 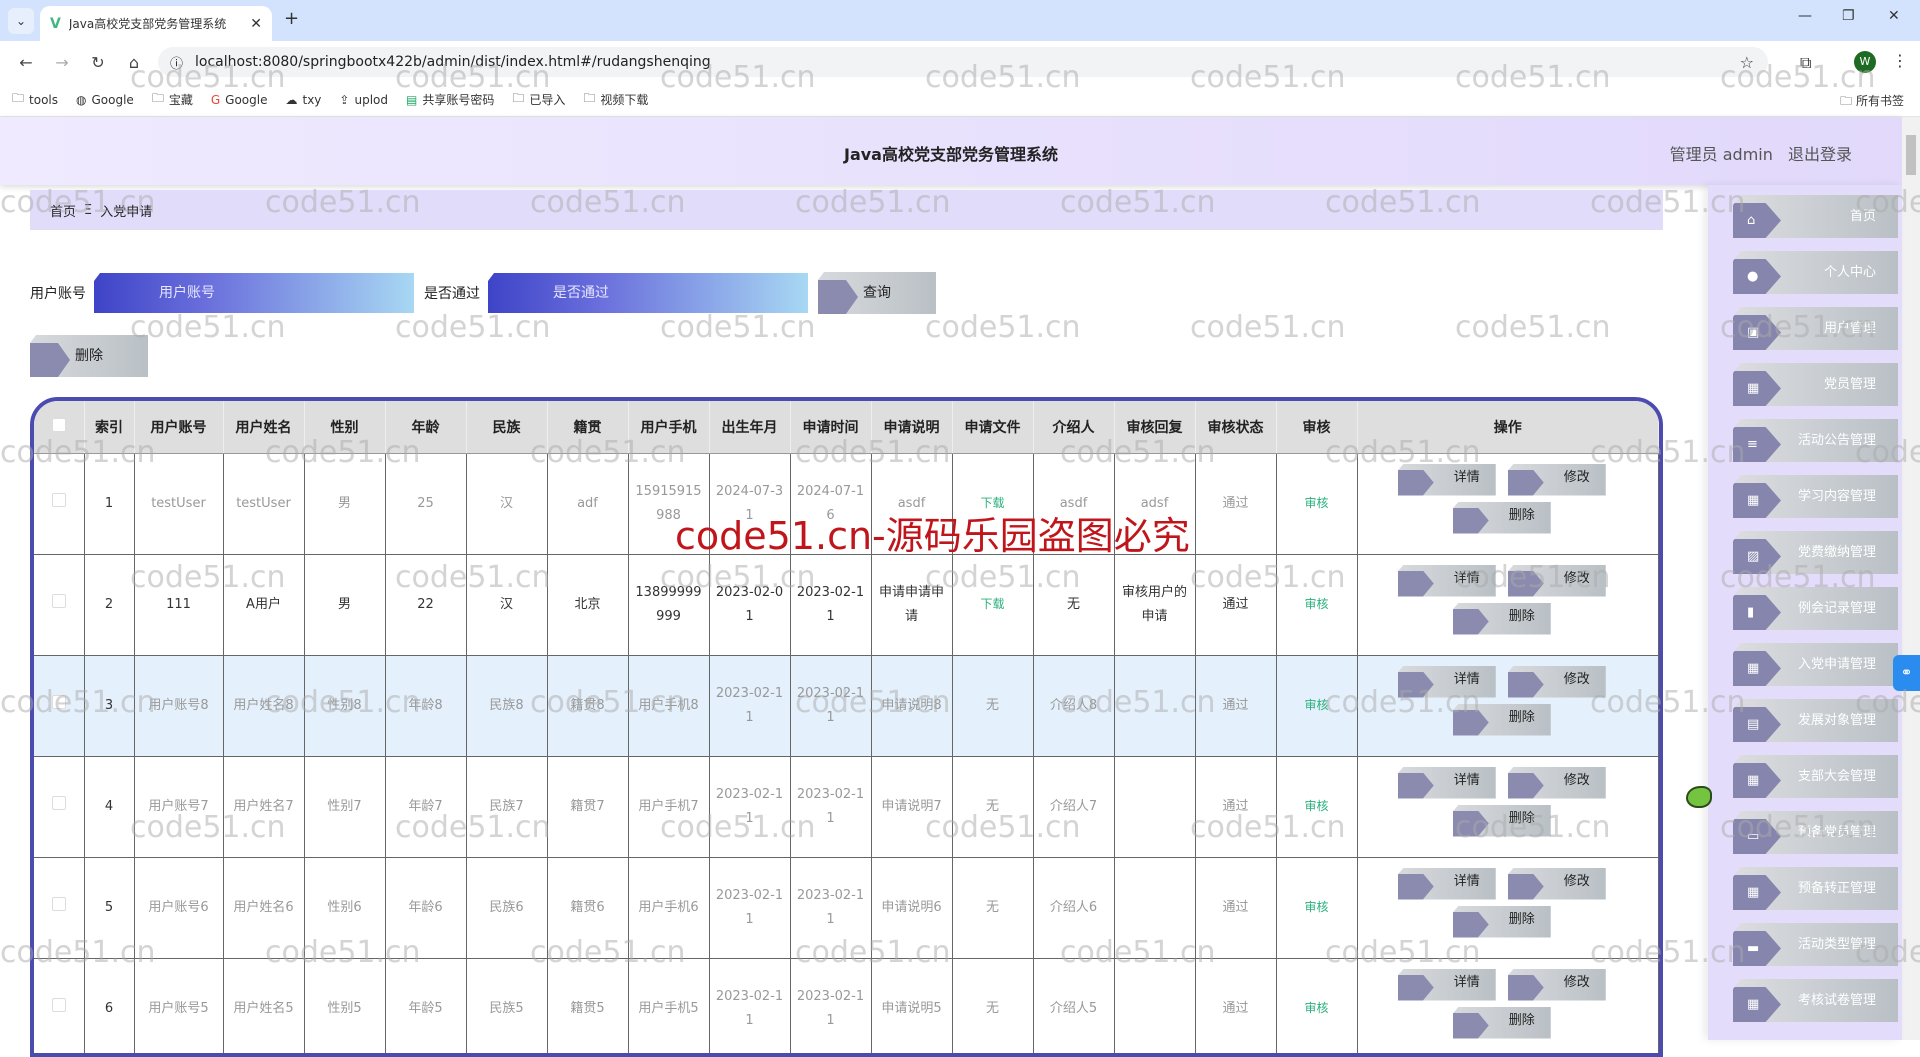 What do you see at coordinates (877, 293) in the screenshot?
I see `query-button: 查询` at bounding box center [877, 293].